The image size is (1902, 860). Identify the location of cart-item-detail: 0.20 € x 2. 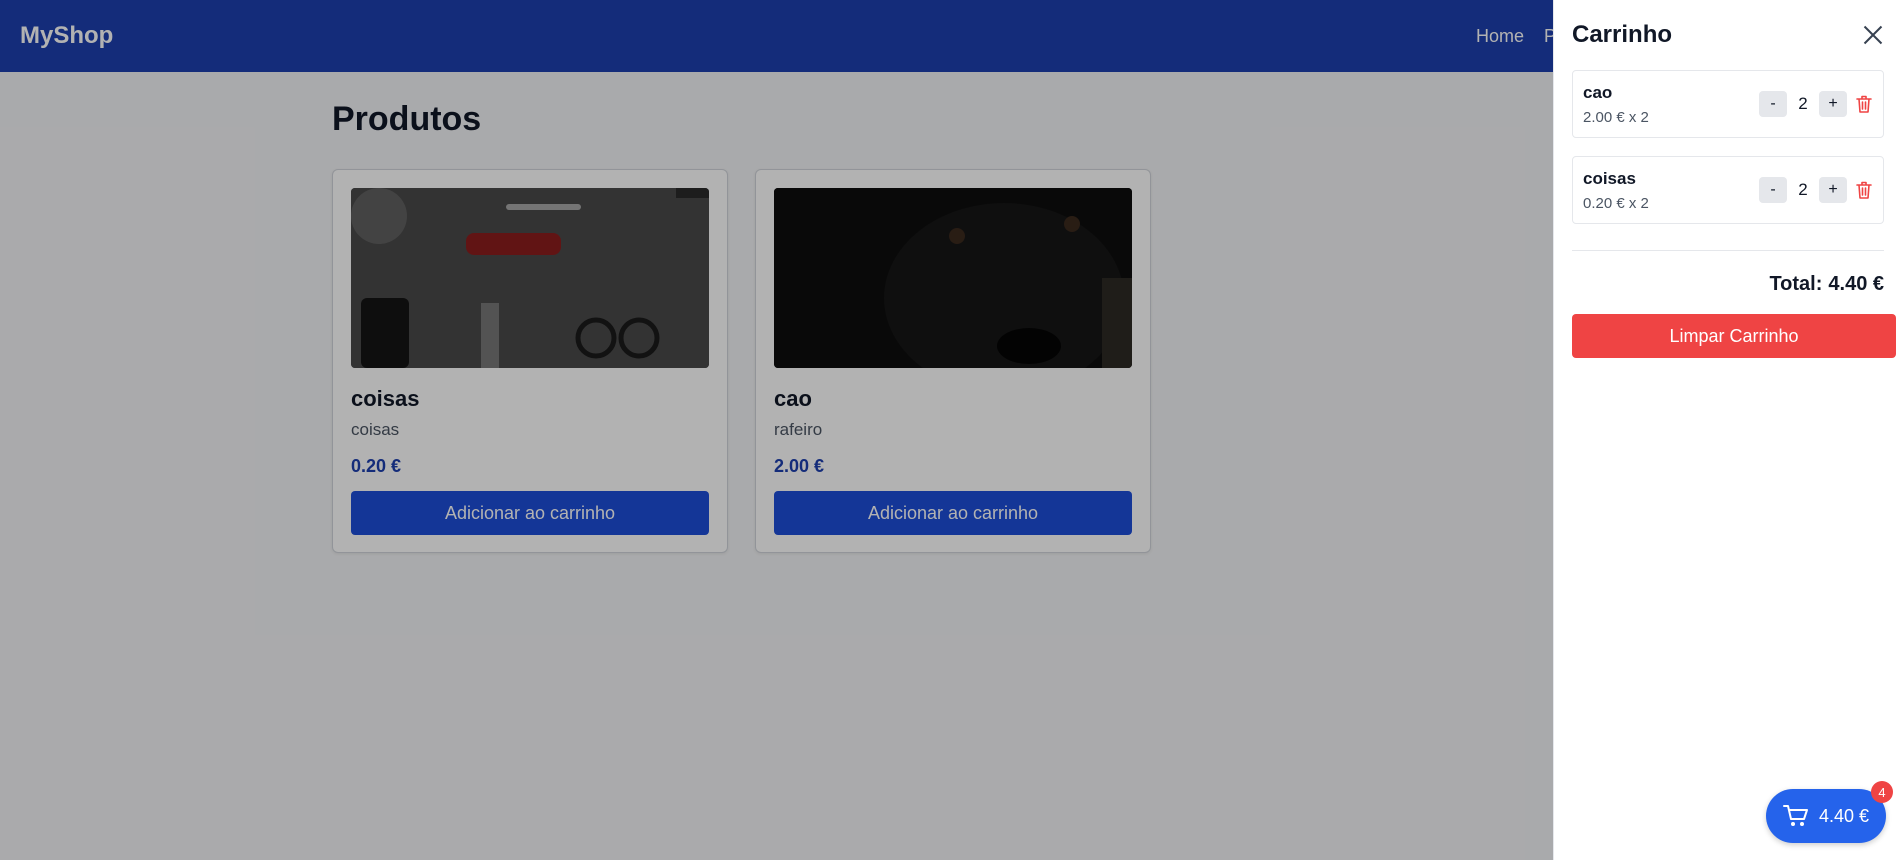
(1616, 203).